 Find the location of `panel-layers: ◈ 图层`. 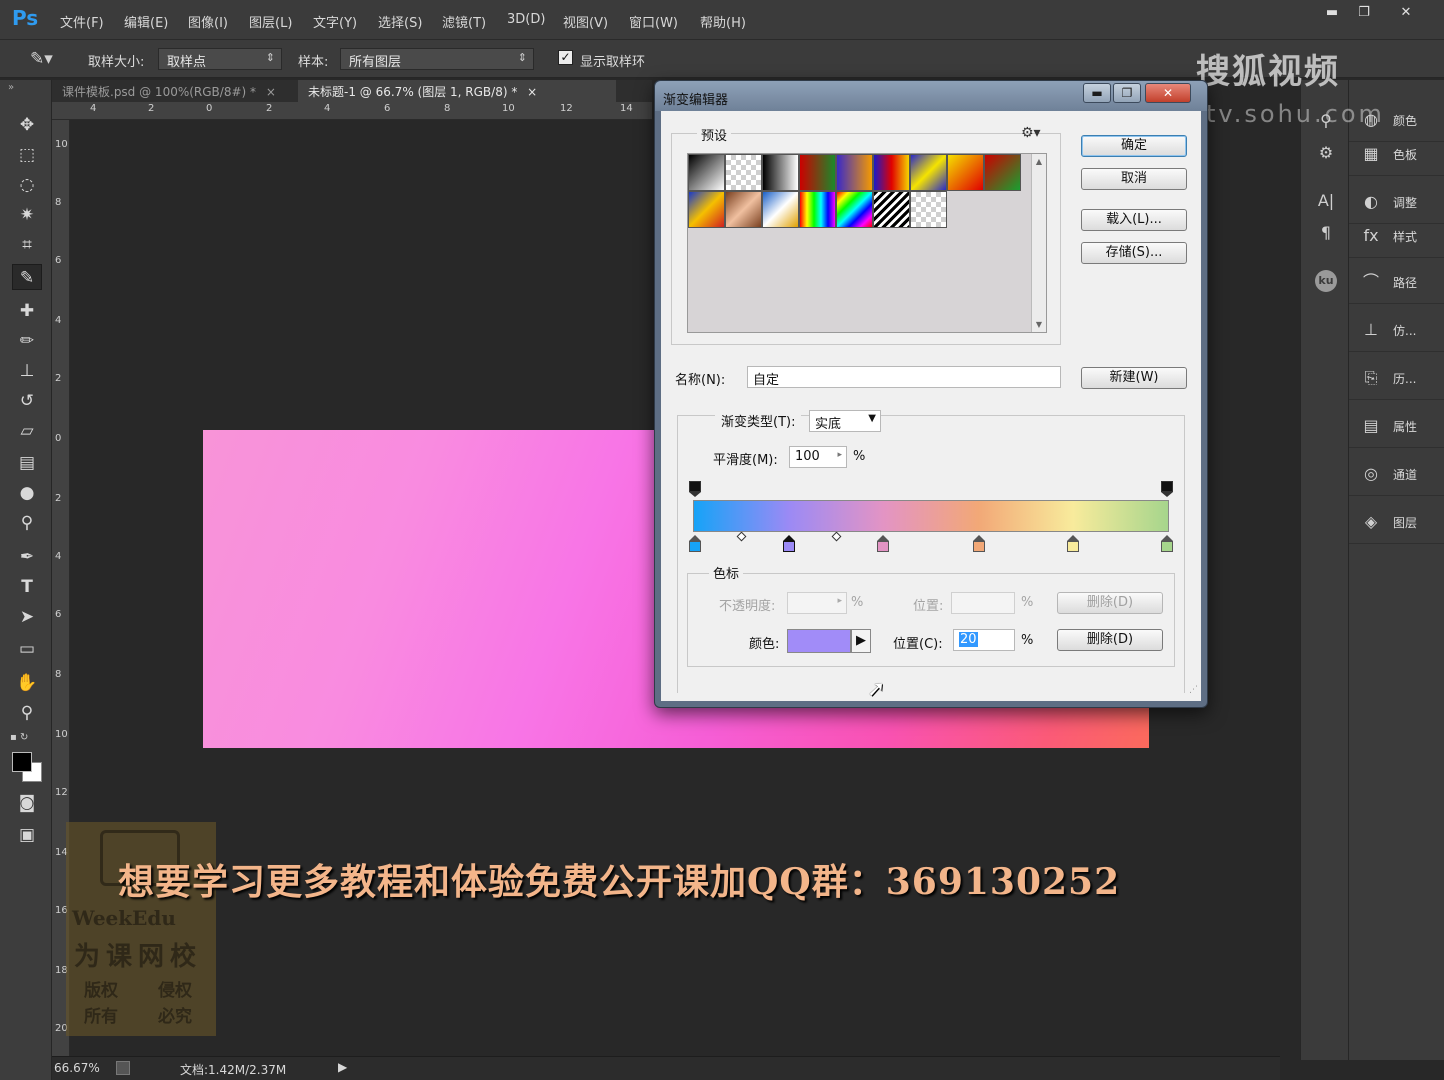

panel-layers: ◈ 图层 is located at coordinates (1396, 522).